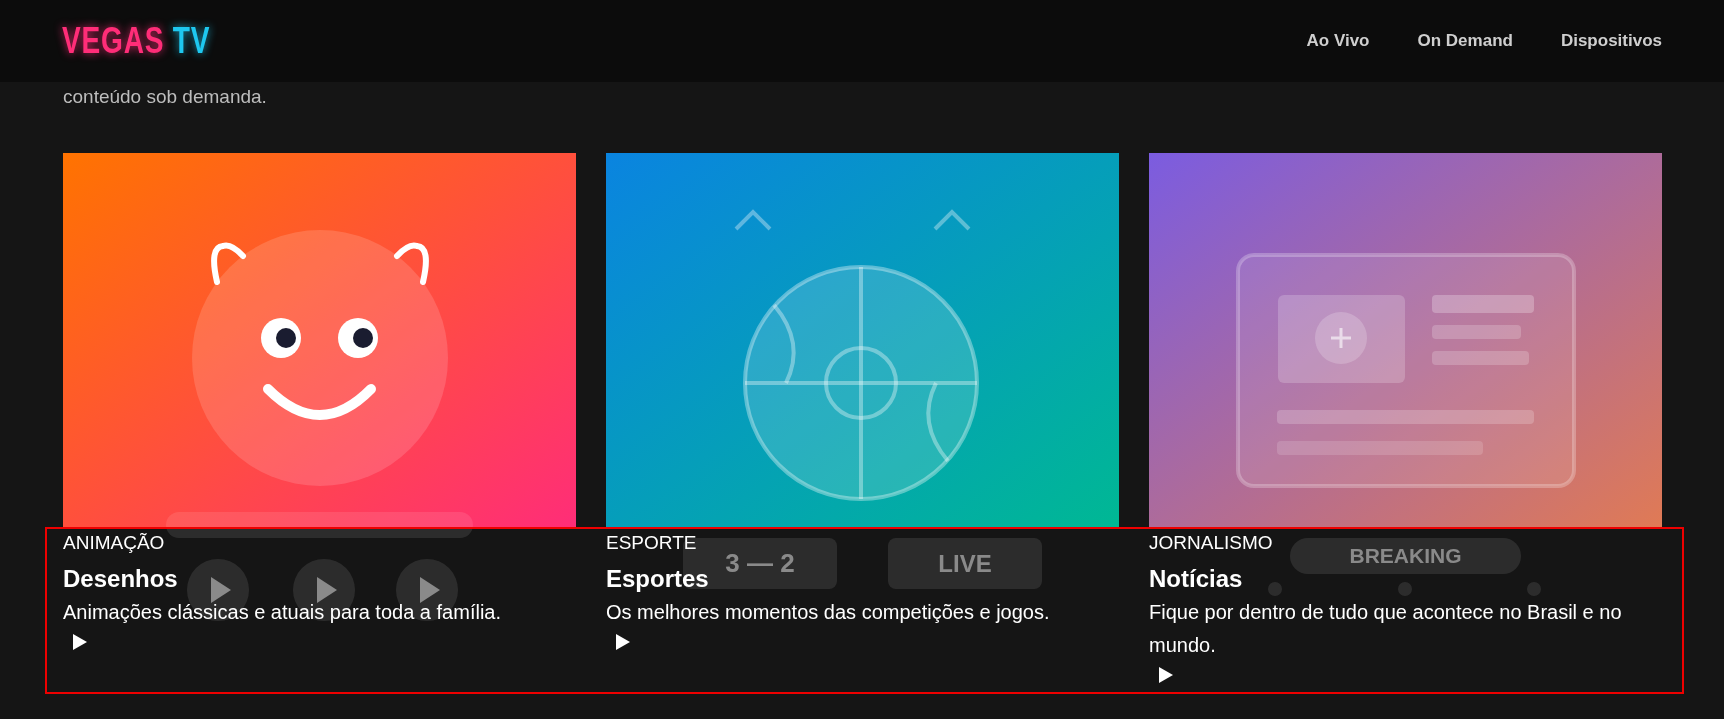 The width and height of the screenshot is (1724, 719). I want to click on card-description: Fique por dentro de tudo que acontece no Brasil e no mundo., so click(1386, 629).